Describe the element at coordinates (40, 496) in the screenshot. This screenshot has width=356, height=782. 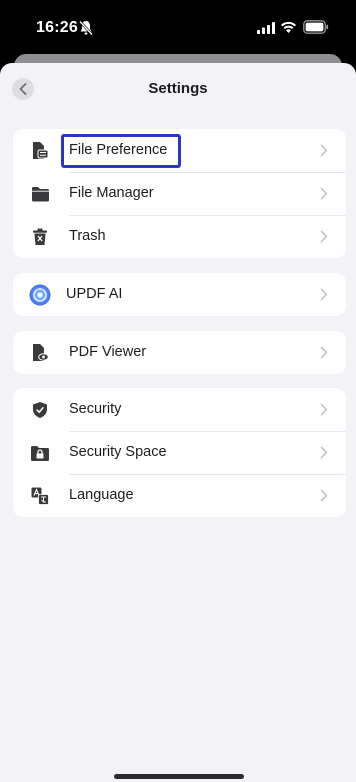
I see `language-icon` at that location.